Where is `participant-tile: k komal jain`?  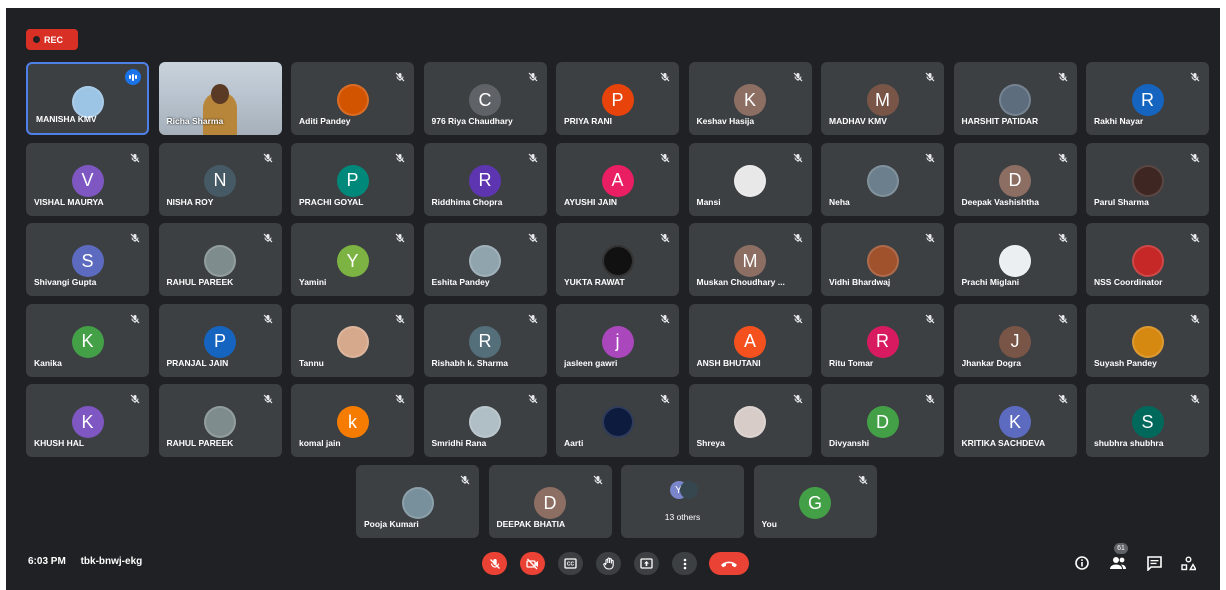
participant-tile: k komal jain is located at coordinates (352, 420).